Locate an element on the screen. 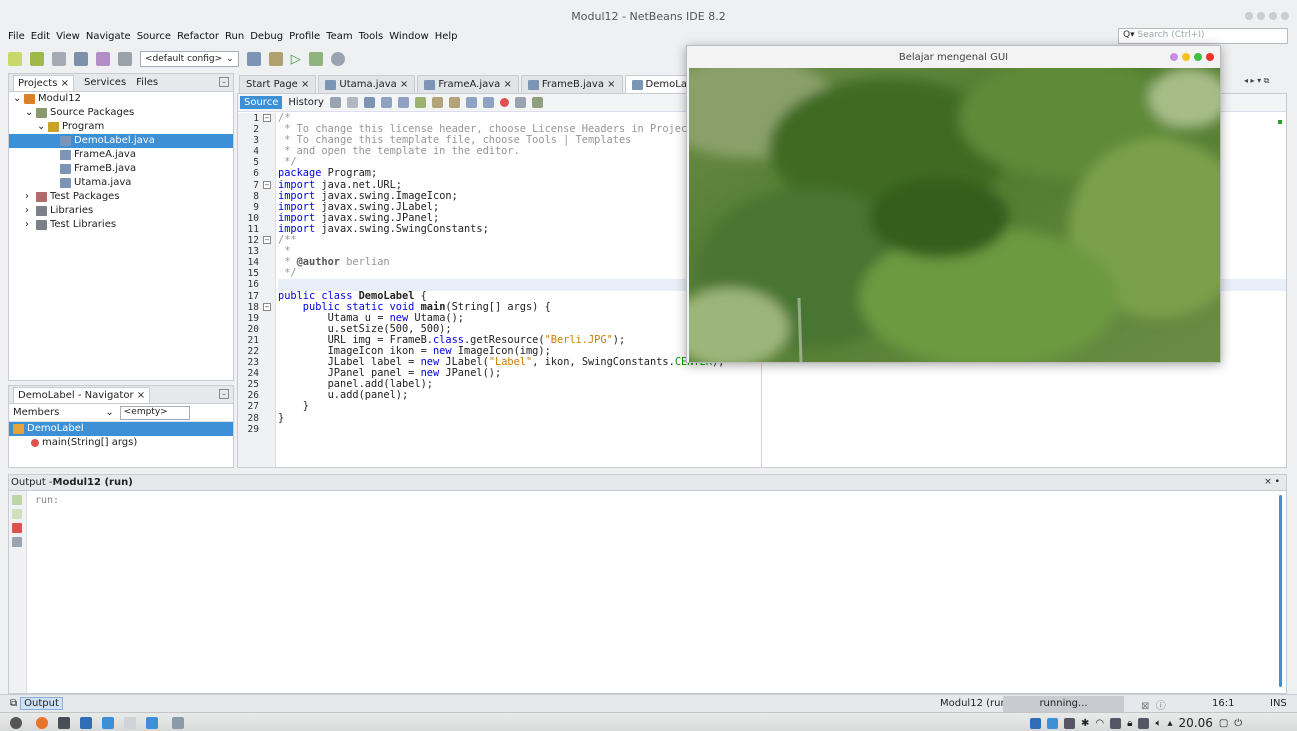 The height and width of the screenshot is (731, 1297). power-icon: ⏻ is located at coordinates (1238, 723).